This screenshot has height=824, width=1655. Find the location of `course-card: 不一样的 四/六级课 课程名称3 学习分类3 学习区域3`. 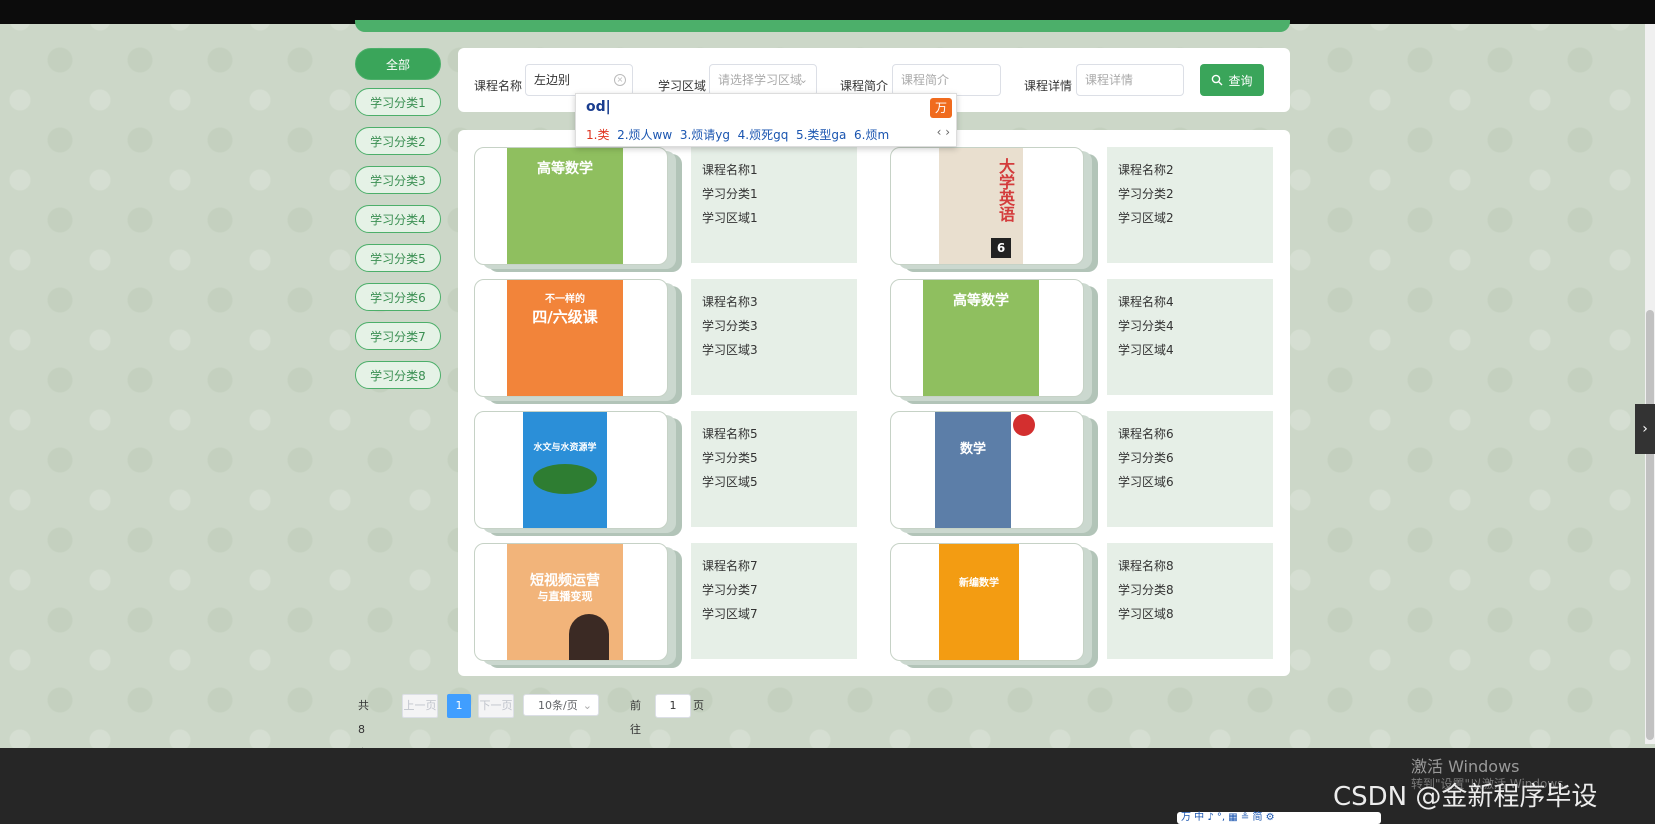

course-card: 不一样的 四/六级课 课程名称3 学习分类3 学习区域3 is located at coordinates (674, 338).